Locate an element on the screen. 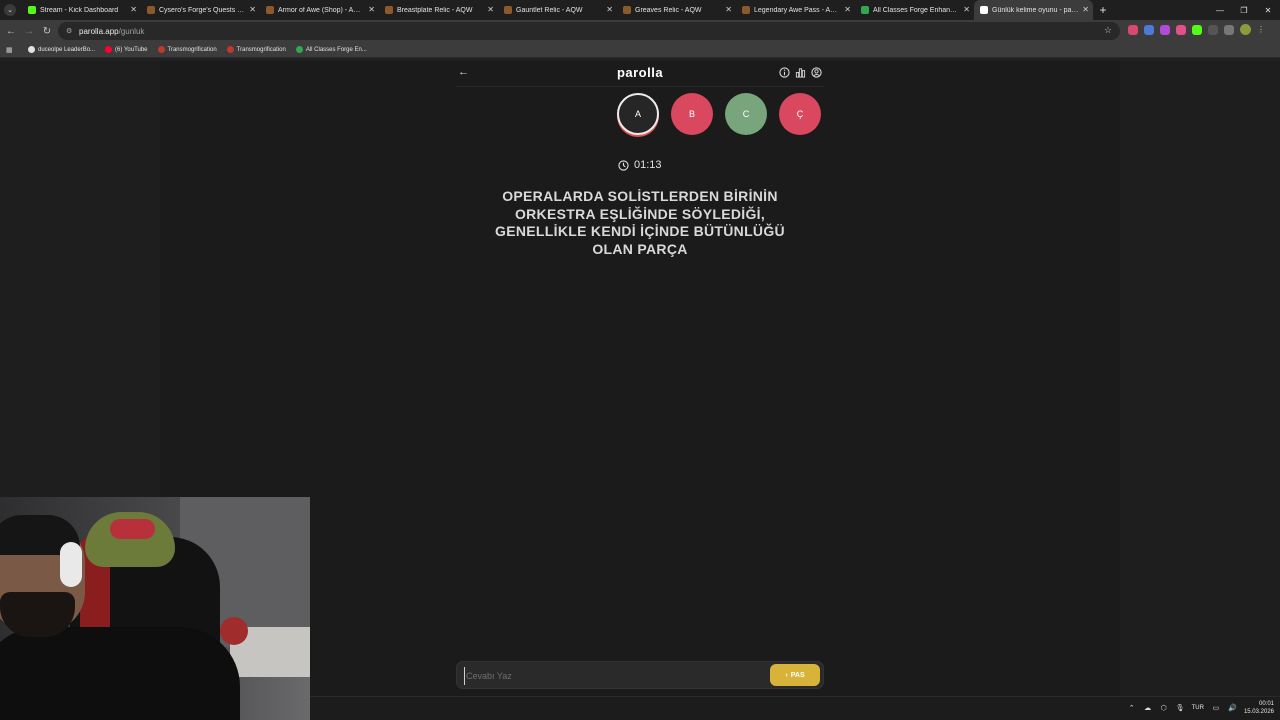  system-tray: ⌃ ☁ ⬡ 🎙 TUR ▭ 🔊 00:01 15.03.2026 is located at coordinates (1201, 708).